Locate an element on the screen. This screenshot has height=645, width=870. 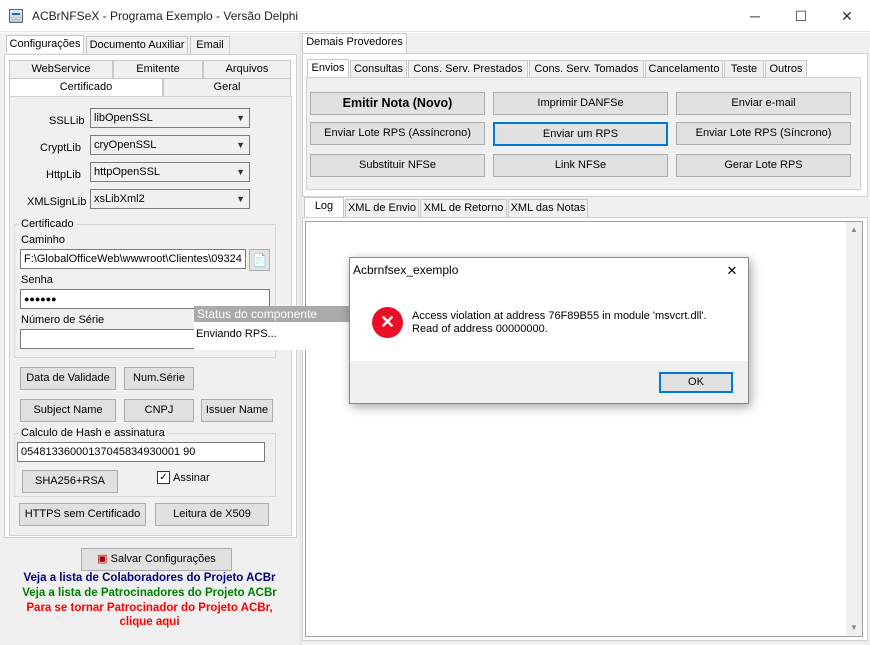
subject-name-button: Subject Name is located at coordinates (68, 410).